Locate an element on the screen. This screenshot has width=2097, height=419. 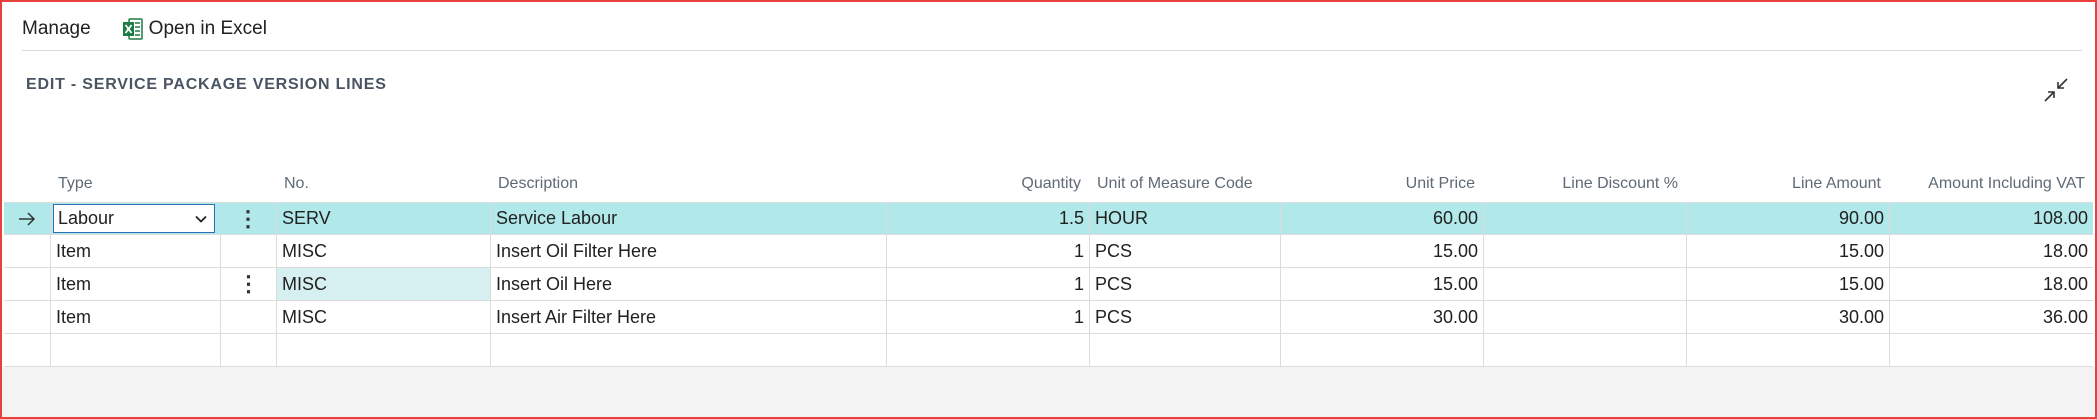
unit-price-cell: 30.00 is located at coordinates (1381, 317).